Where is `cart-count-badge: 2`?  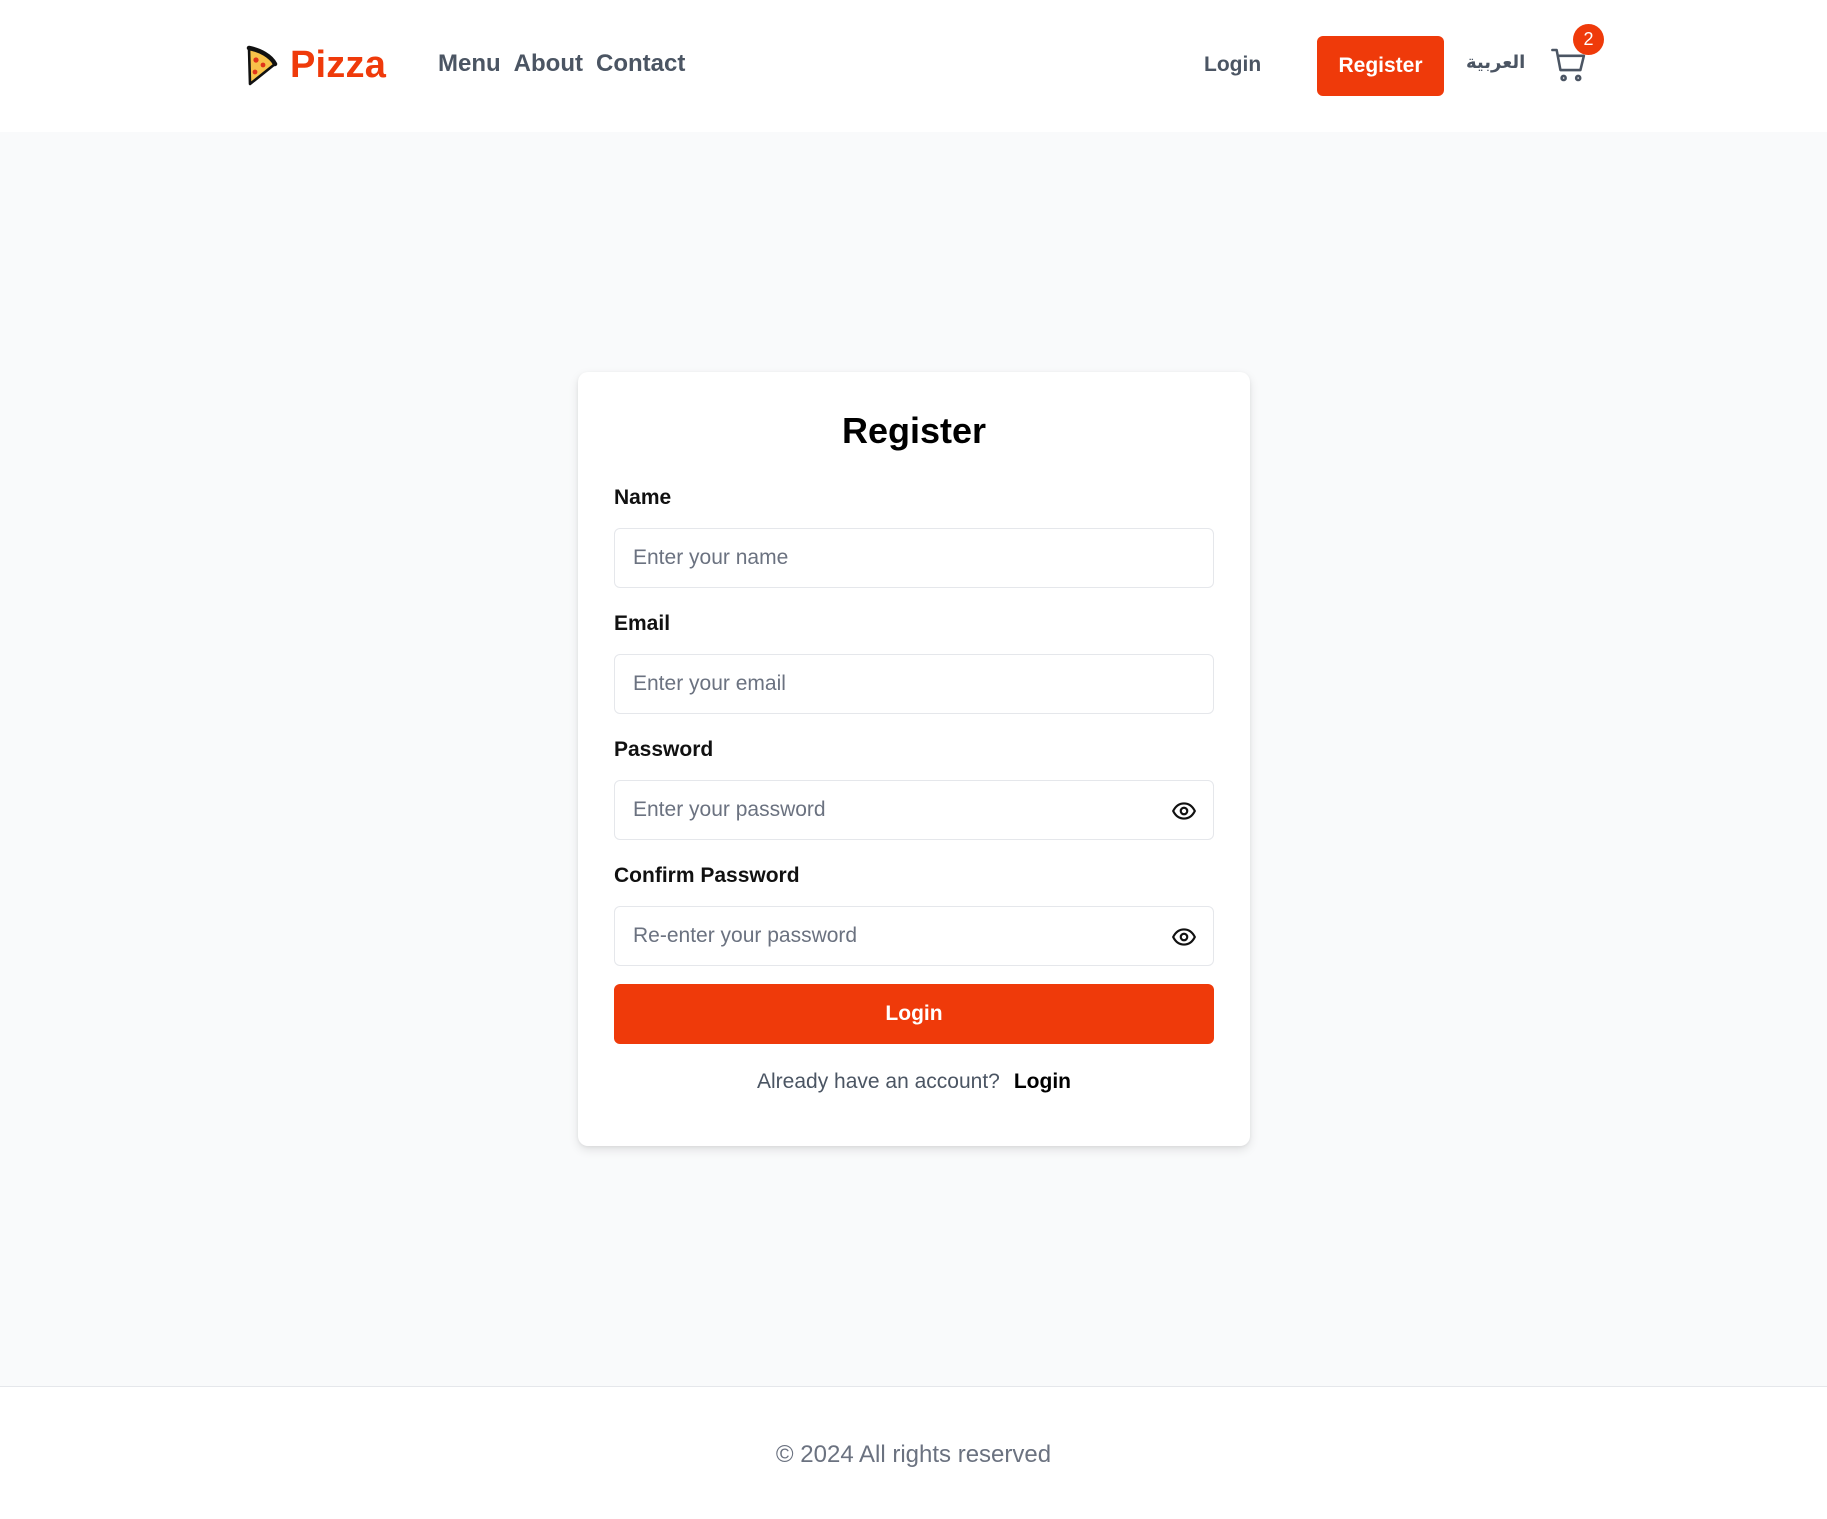 cart-count-badge: 2 is located at coordinates (1588, 39).